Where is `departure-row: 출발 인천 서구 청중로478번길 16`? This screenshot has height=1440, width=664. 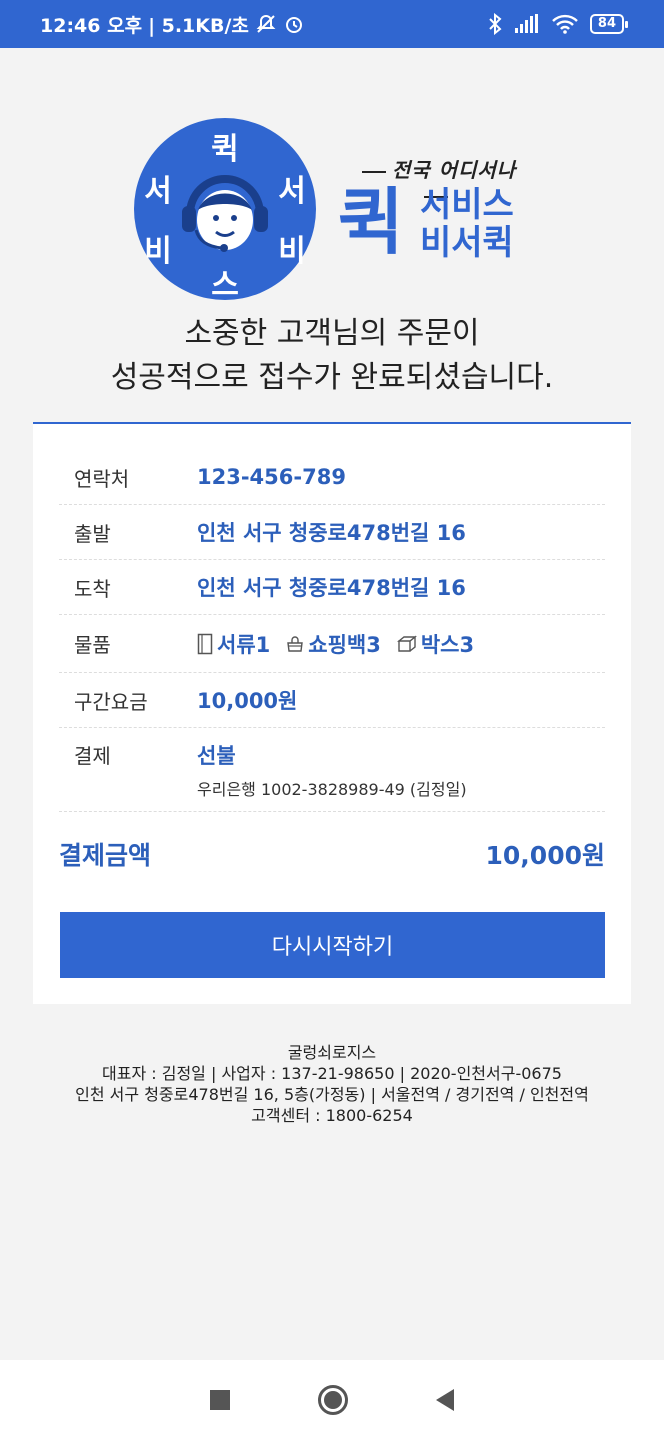 departure-row: 출발 인천 서구 청중로478번길 16 is located at coordinates (332, 532).